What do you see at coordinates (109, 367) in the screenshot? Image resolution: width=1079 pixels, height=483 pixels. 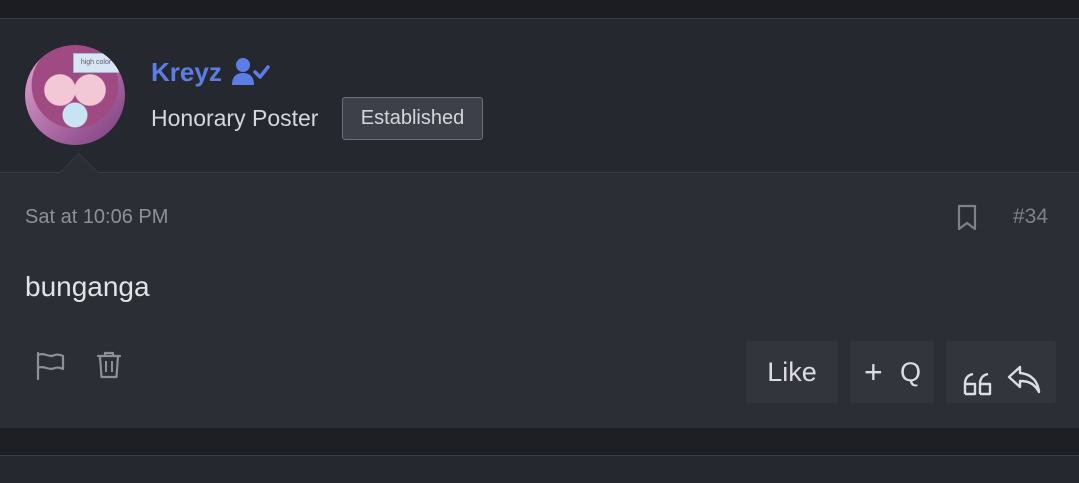 I see `trash-icon` at bounding box center [109, 367].